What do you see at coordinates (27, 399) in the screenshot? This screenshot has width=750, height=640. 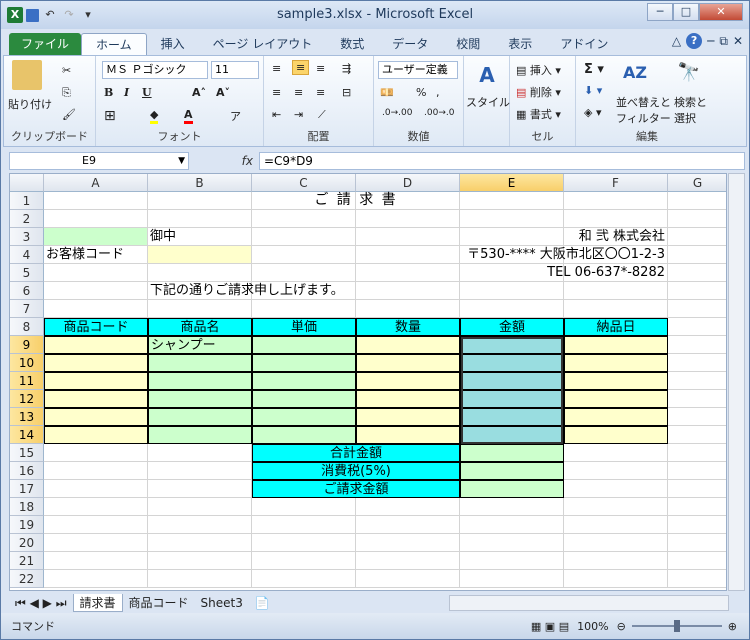 I see `row-header-12: 12` at bounding box center [27, 399].